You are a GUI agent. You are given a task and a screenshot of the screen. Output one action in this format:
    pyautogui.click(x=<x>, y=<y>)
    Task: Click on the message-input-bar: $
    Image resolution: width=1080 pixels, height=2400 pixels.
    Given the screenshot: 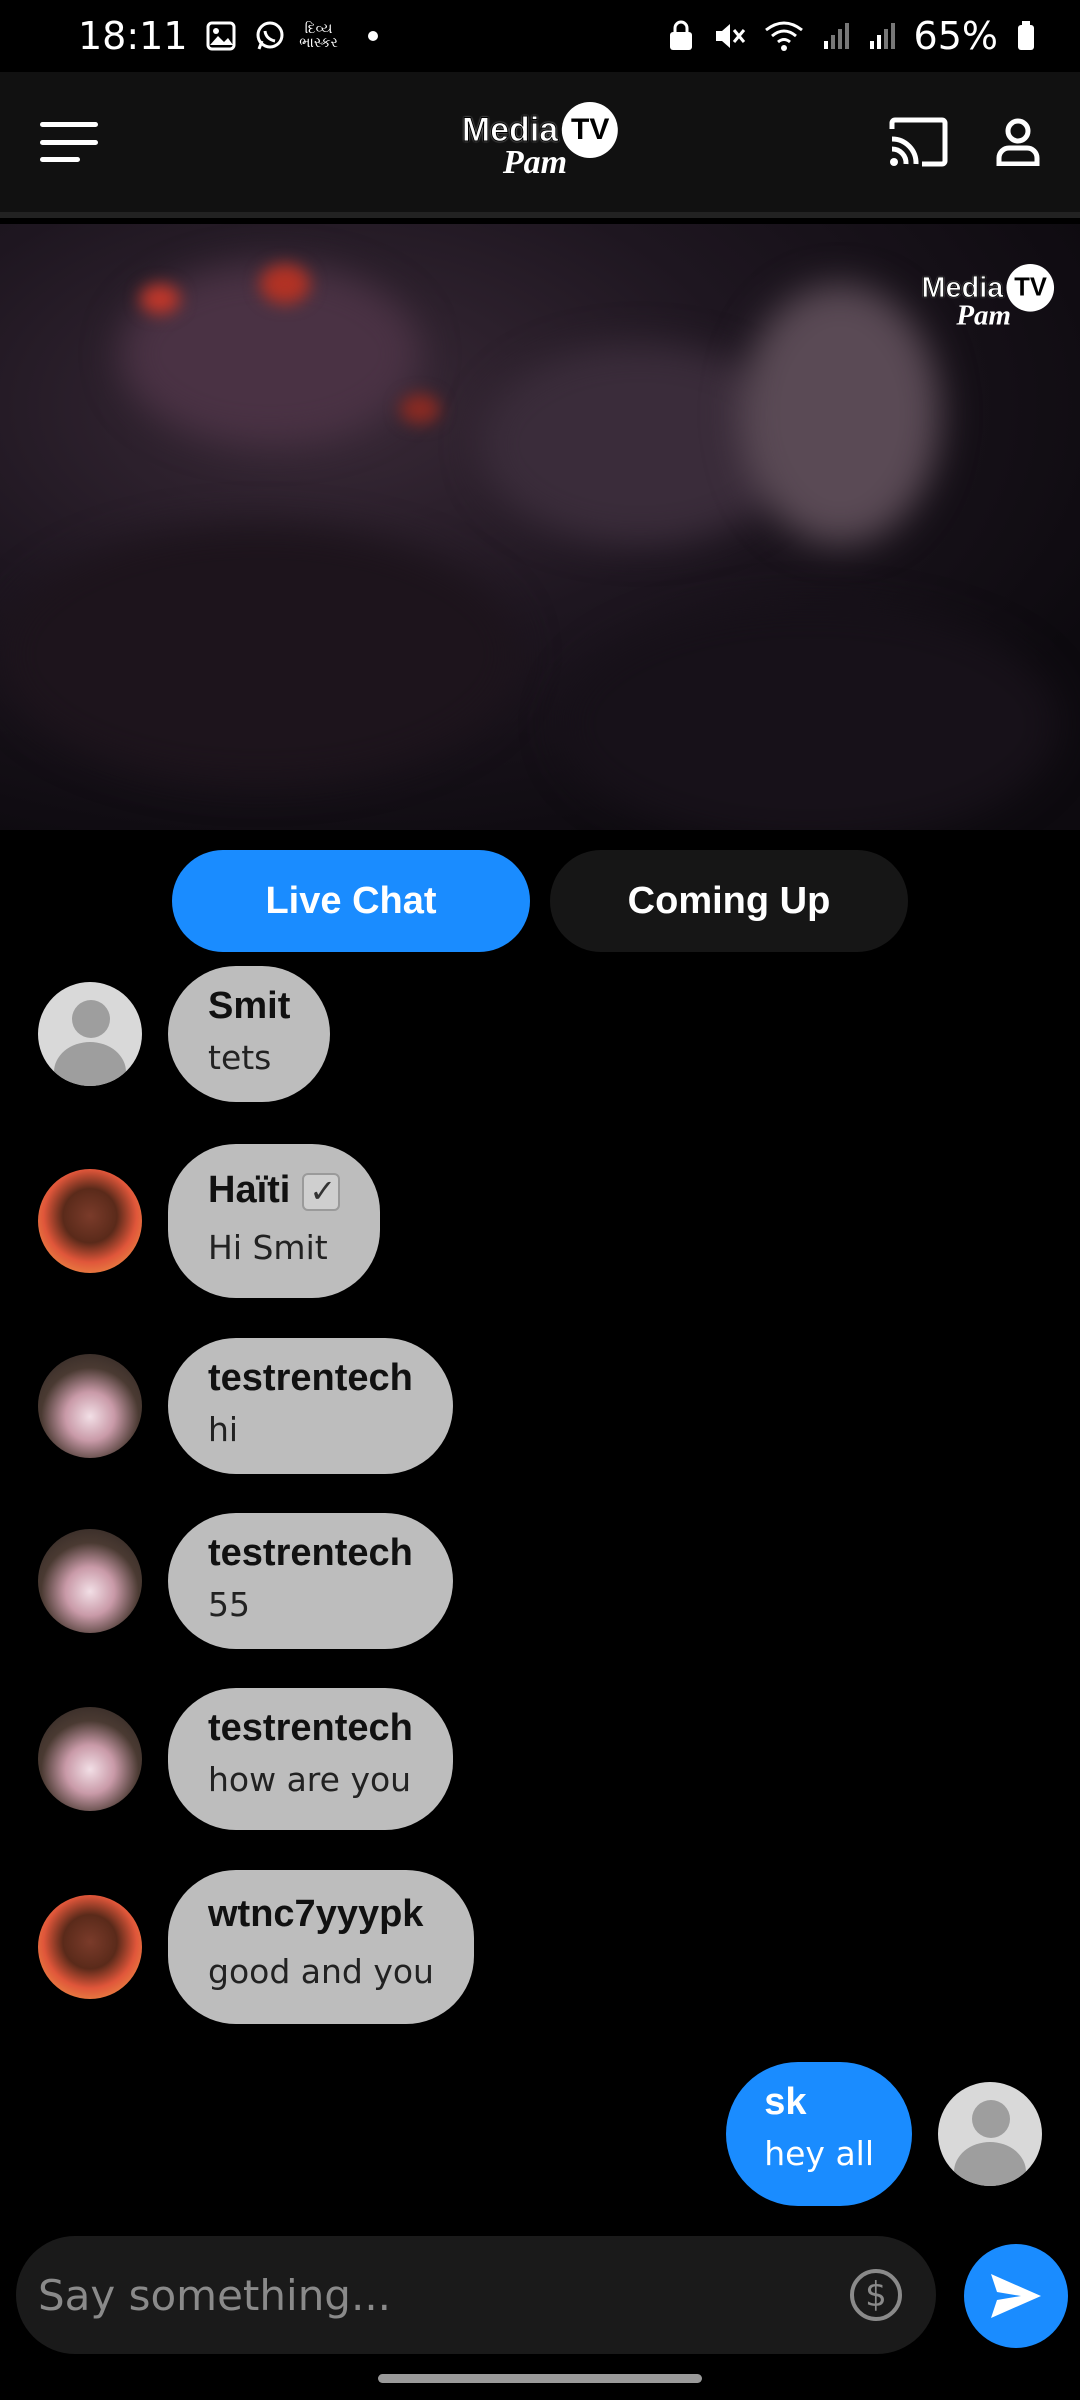 What is the action you would take?
    pyautogui.click(x=476, y=2295)
    